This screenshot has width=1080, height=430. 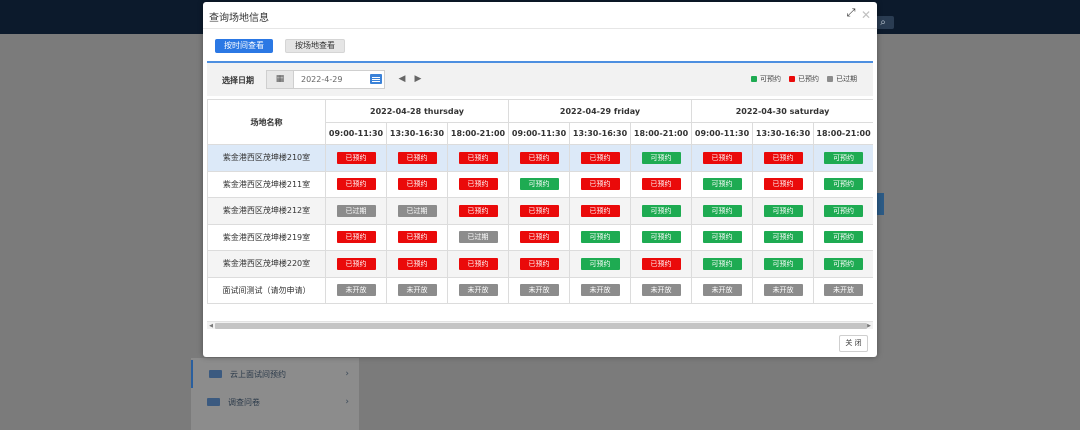 What do you see at coordinates (258, 374) in the screenshot?
I see `menu-item-label: 云上面试间预约` at bounding box center [258, 374].